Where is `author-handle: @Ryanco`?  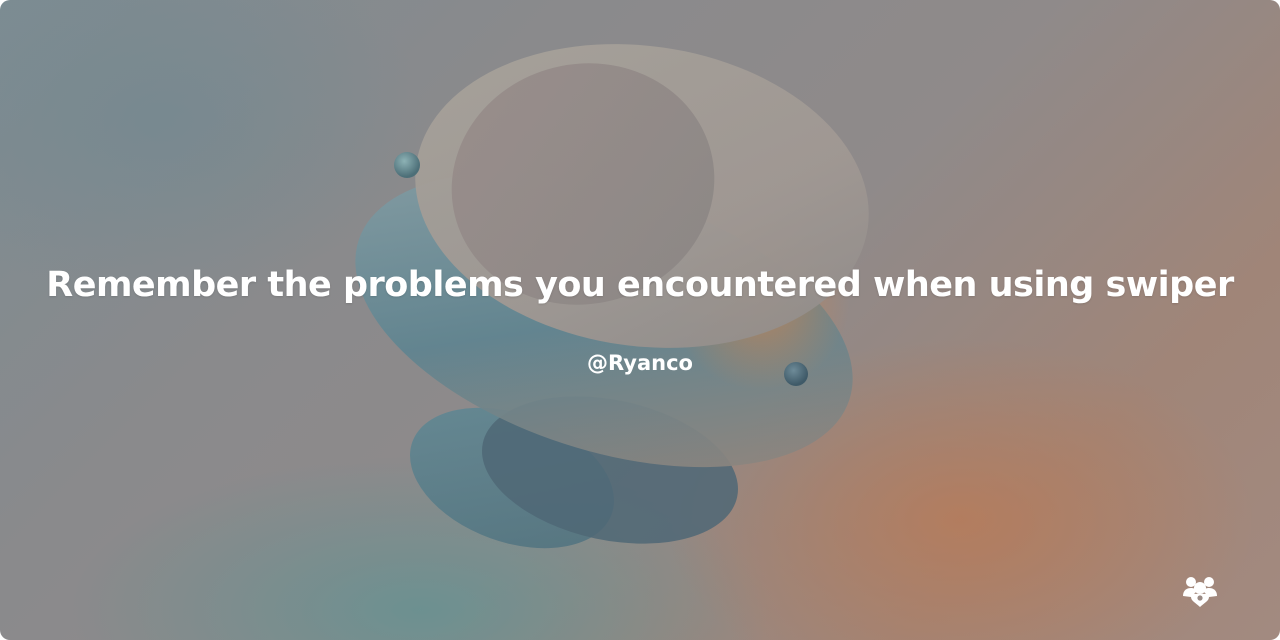
author-handle: @Ryanco is located at coordinates (640, 363).